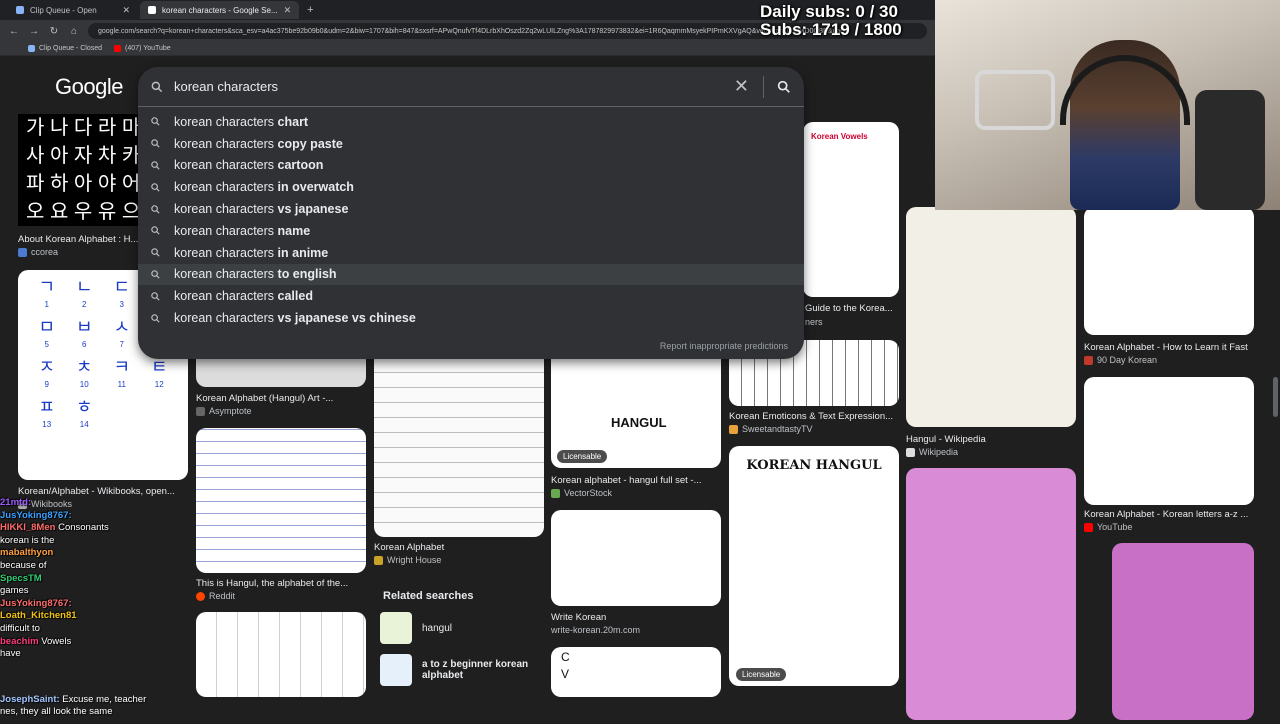 The image size is (1280, 724). I want to click on suggestion-item: korean characters vs japanese, so click(471, 209).